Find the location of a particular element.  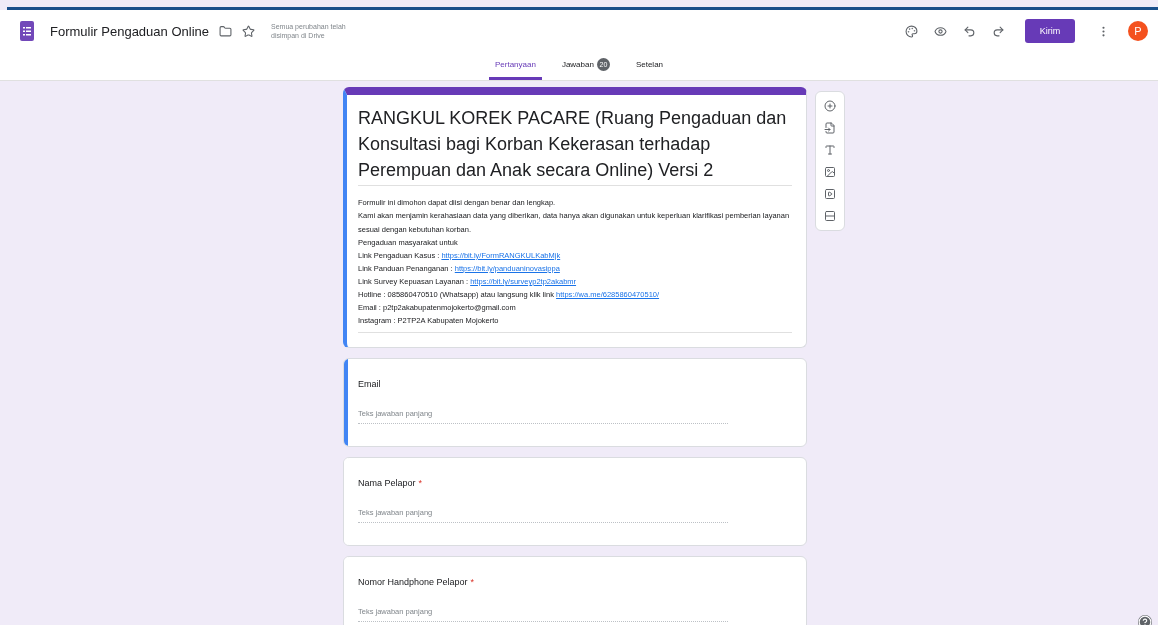

palette-icon is located at coordinates (911, 31).